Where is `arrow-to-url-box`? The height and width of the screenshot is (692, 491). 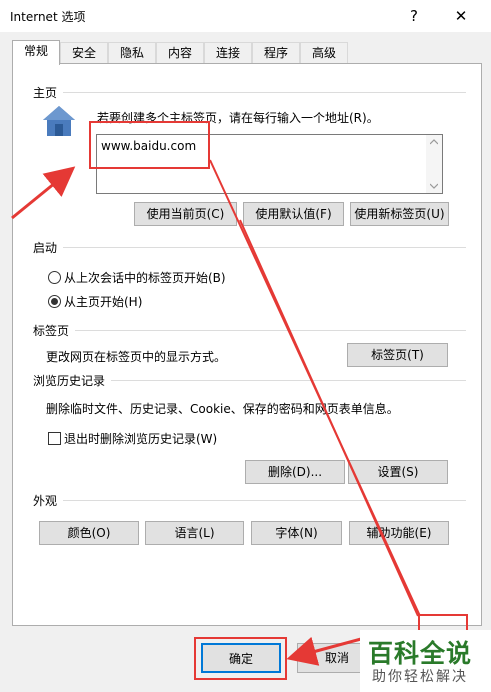
arrow-to-url-box is located at coordinates (43, 193).